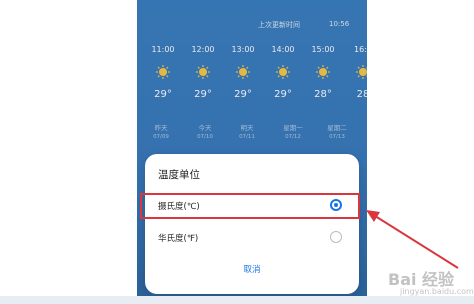 The height and width of the screenshot is (304, 474). I want to click on option-fahrenheit: 华氏度(℉), so click(252, 238).